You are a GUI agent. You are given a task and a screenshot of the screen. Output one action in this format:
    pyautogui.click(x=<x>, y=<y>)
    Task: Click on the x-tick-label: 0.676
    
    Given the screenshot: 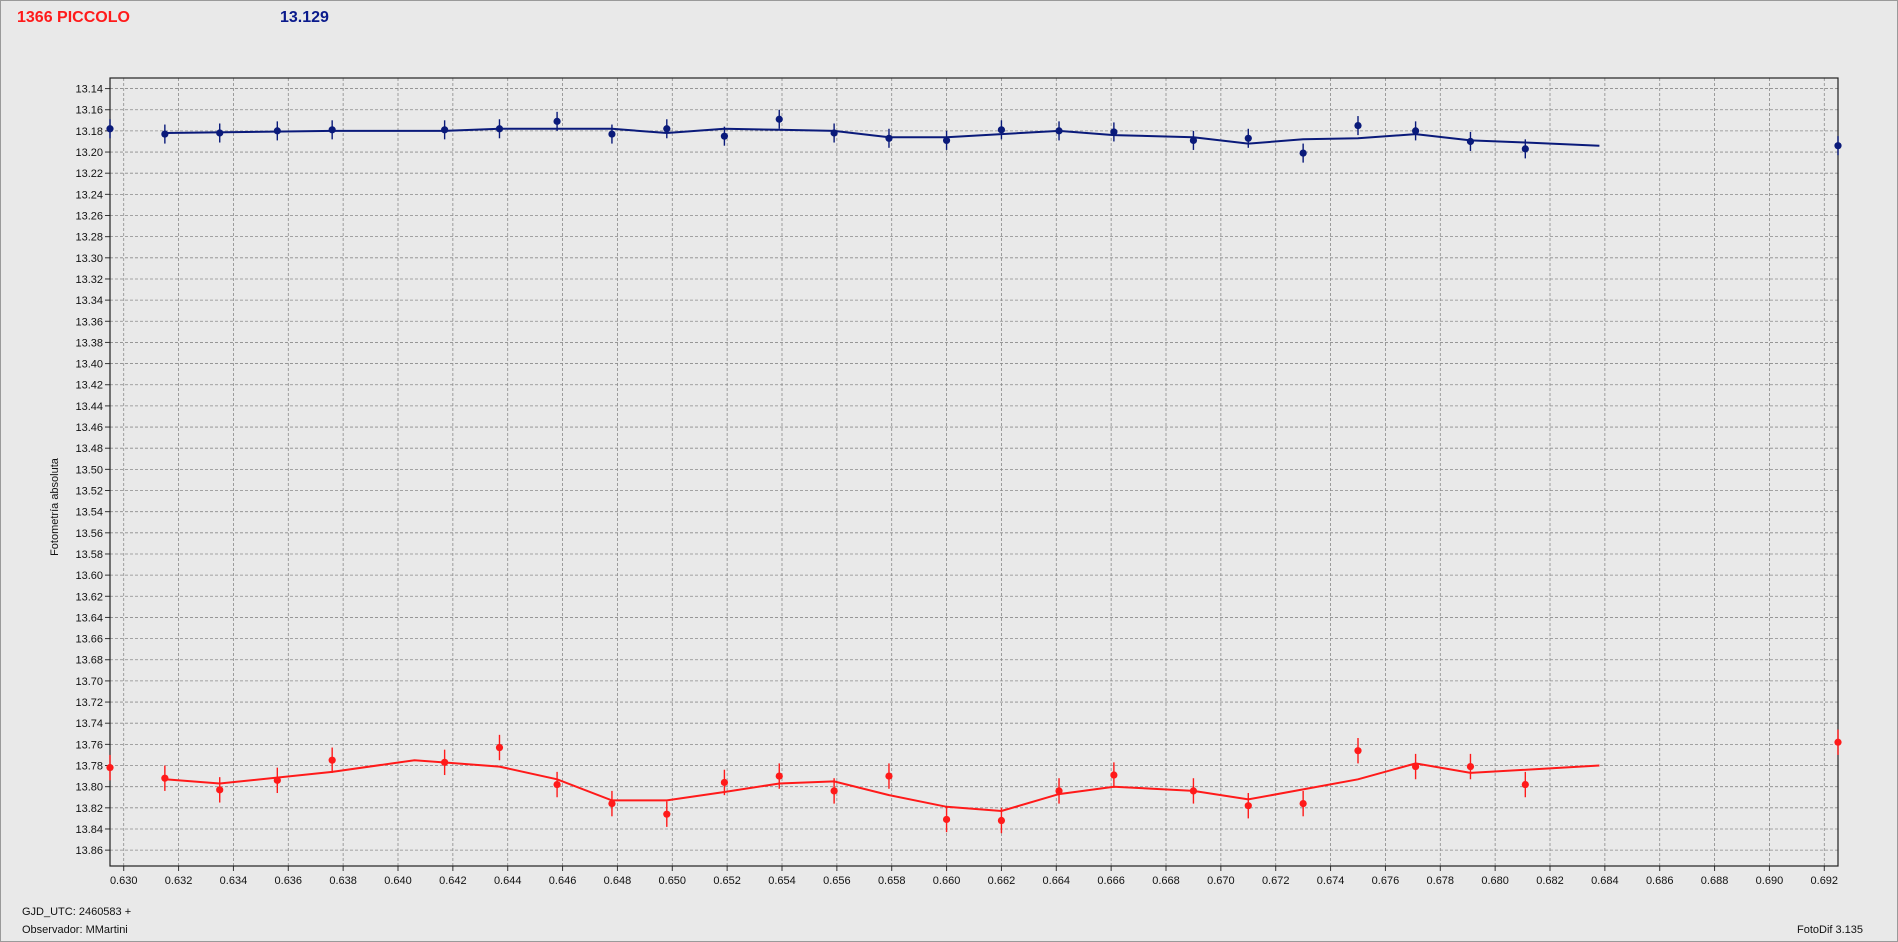 What is the action you would take?
    pyautogui.click(x=1386, y=881)
    